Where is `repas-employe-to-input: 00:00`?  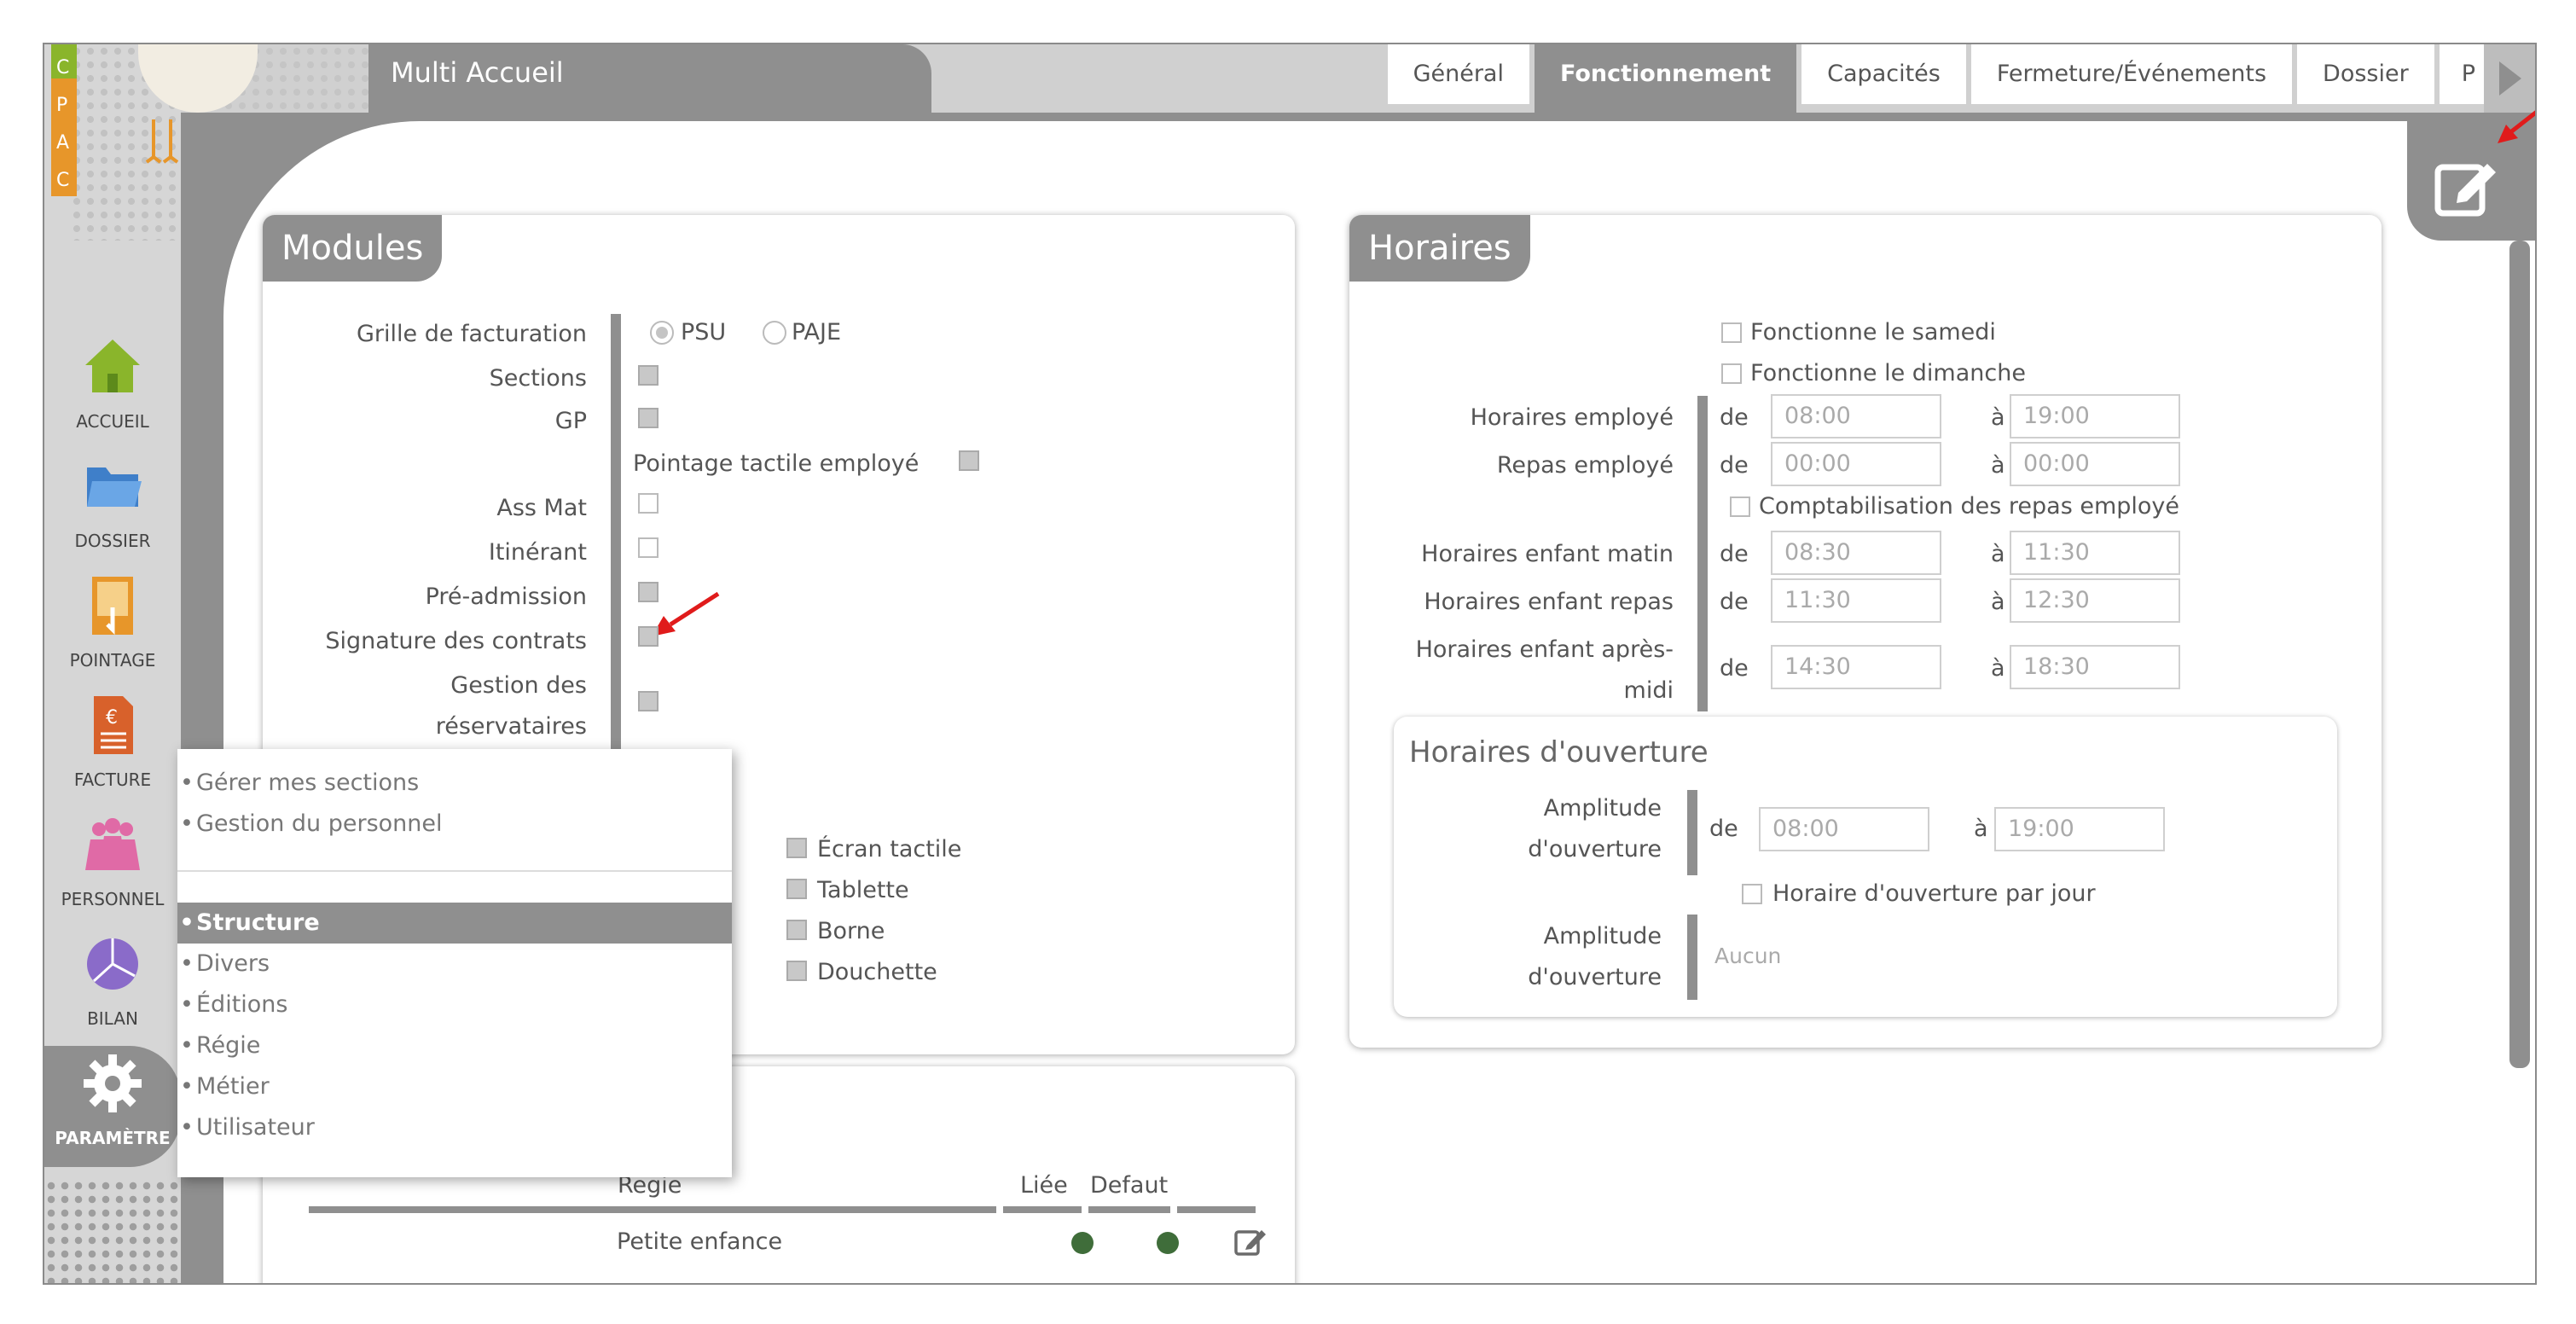
repas-employe-to-input: 00:00 is located at coordinates (2095, 464).